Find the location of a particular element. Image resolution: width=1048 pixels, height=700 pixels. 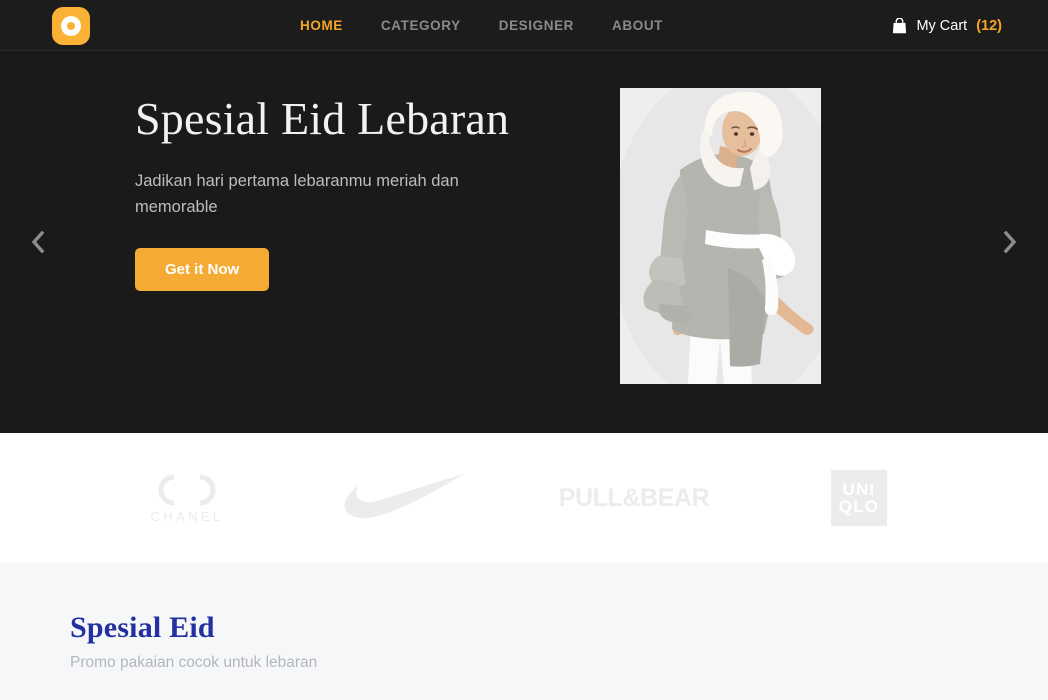

pullandbear-wordmark: PULL&BEAR is located at coordinates (634, 497).